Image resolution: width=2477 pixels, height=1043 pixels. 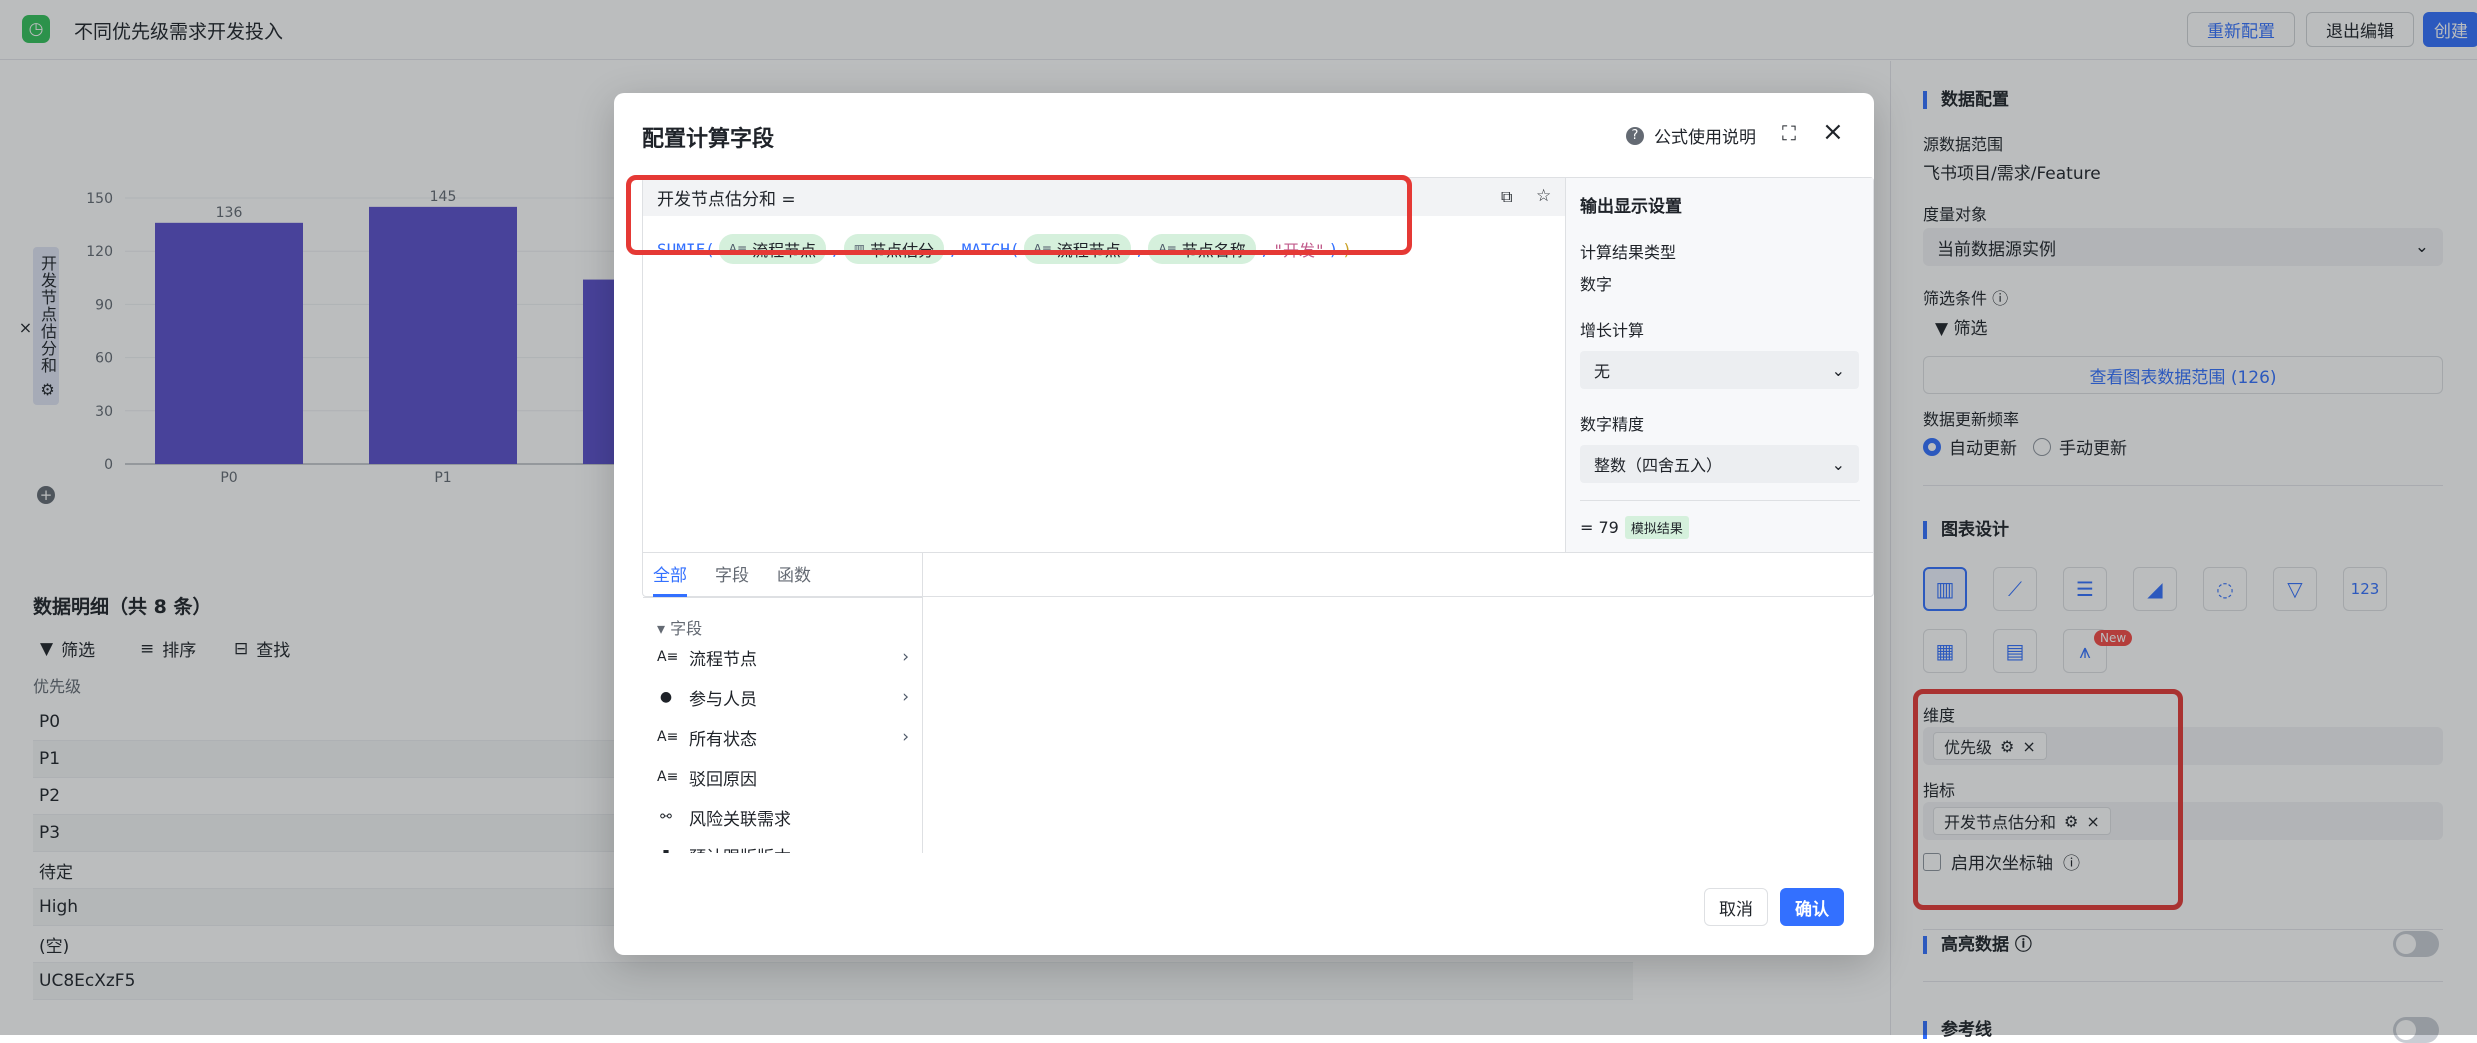 I want to click on tab-functions: 函数, so click(x=794, y=579).